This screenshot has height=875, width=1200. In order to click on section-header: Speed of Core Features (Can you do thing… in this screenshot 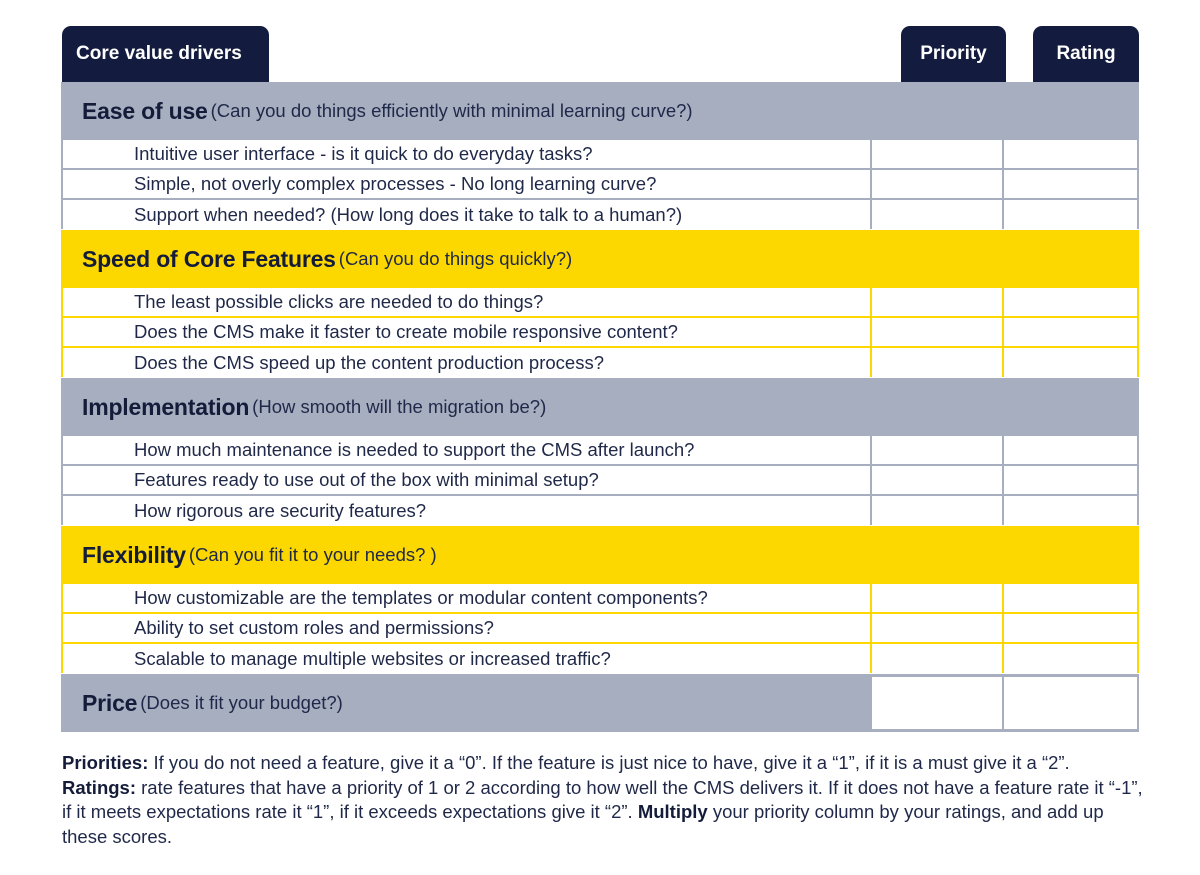, I will do `click(600, 259)`.